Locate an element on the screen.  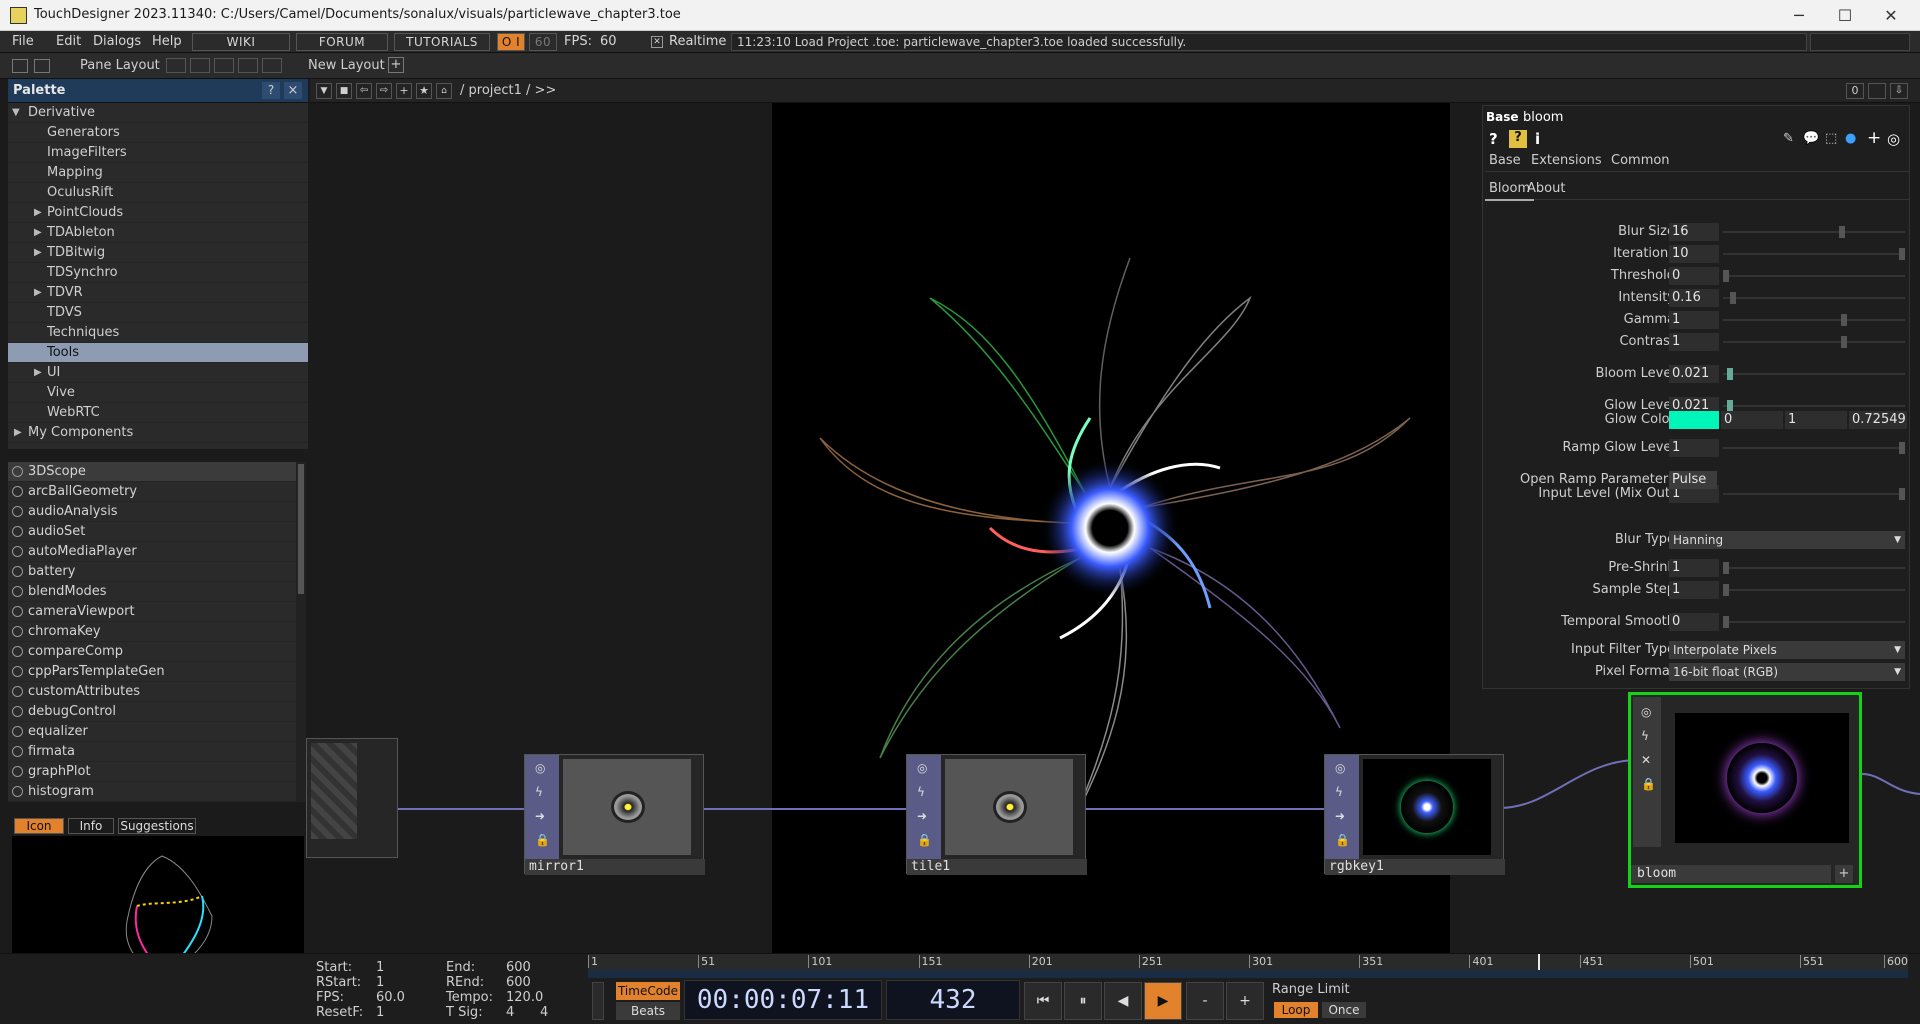
node-mirror1: ◎ ϟ ➜ 🔒 mirror1 is located at coordinates (614, 814).